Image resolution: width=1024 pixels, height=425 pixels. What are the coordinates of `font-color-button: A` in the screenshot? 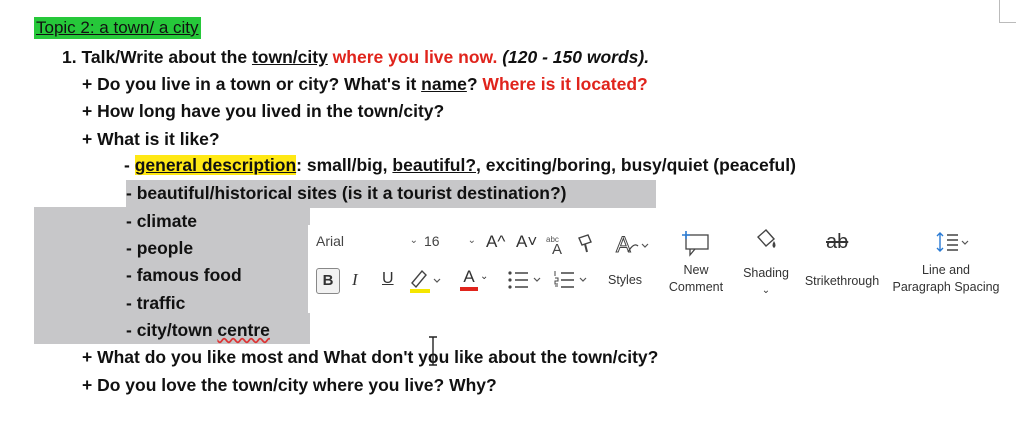 It's located at (469, 279).